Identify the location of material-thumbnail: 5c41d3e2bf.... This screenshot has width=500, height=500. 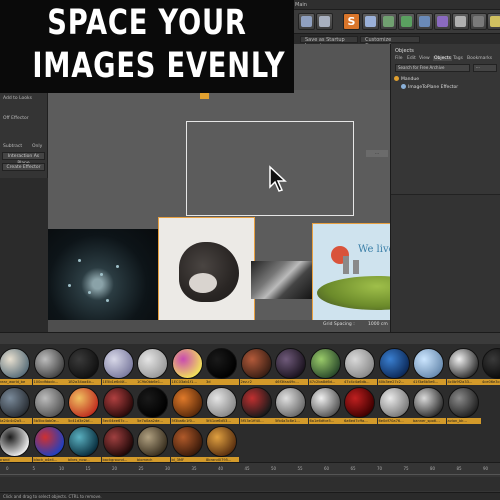
(84, 406).